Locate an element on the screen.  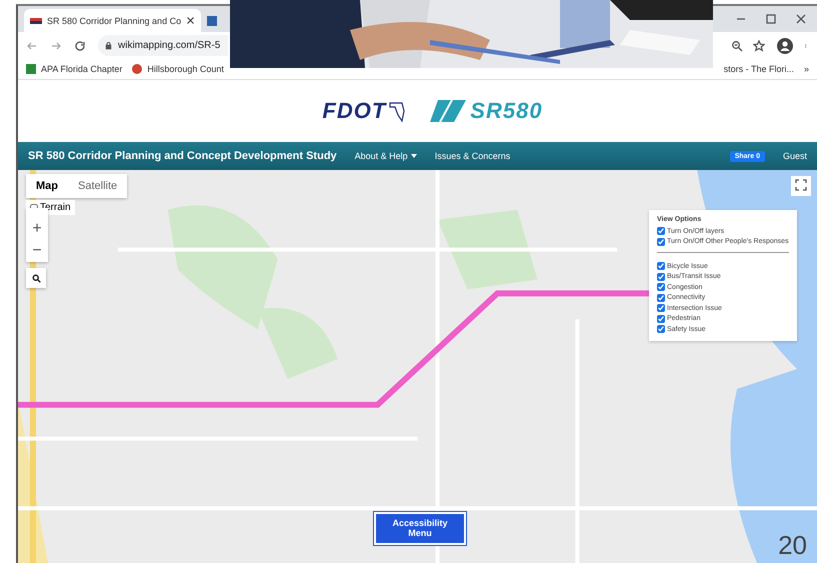
bookmark: Hillsborough Count is located at coordinates (178, 69).